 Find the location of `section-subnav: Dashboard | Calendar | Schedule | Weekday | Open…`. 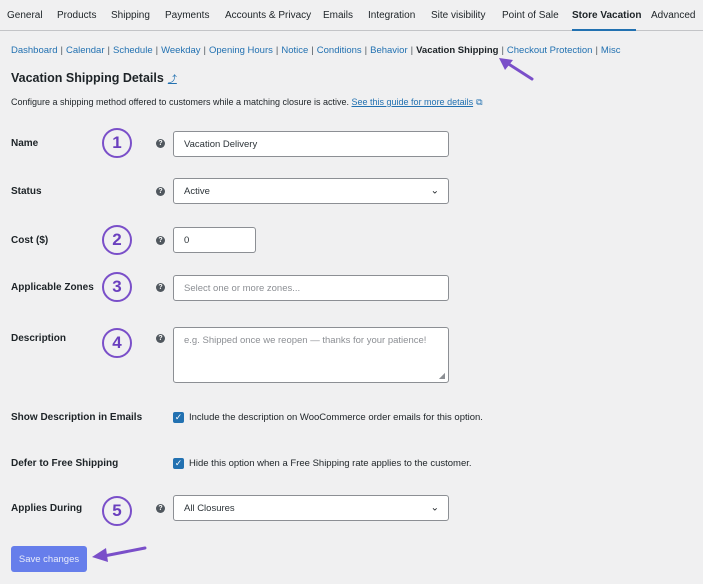

section-subnav: Dashboard | Calendar | Schedule | Weekday | Open… is located at coordinates (316, 50).